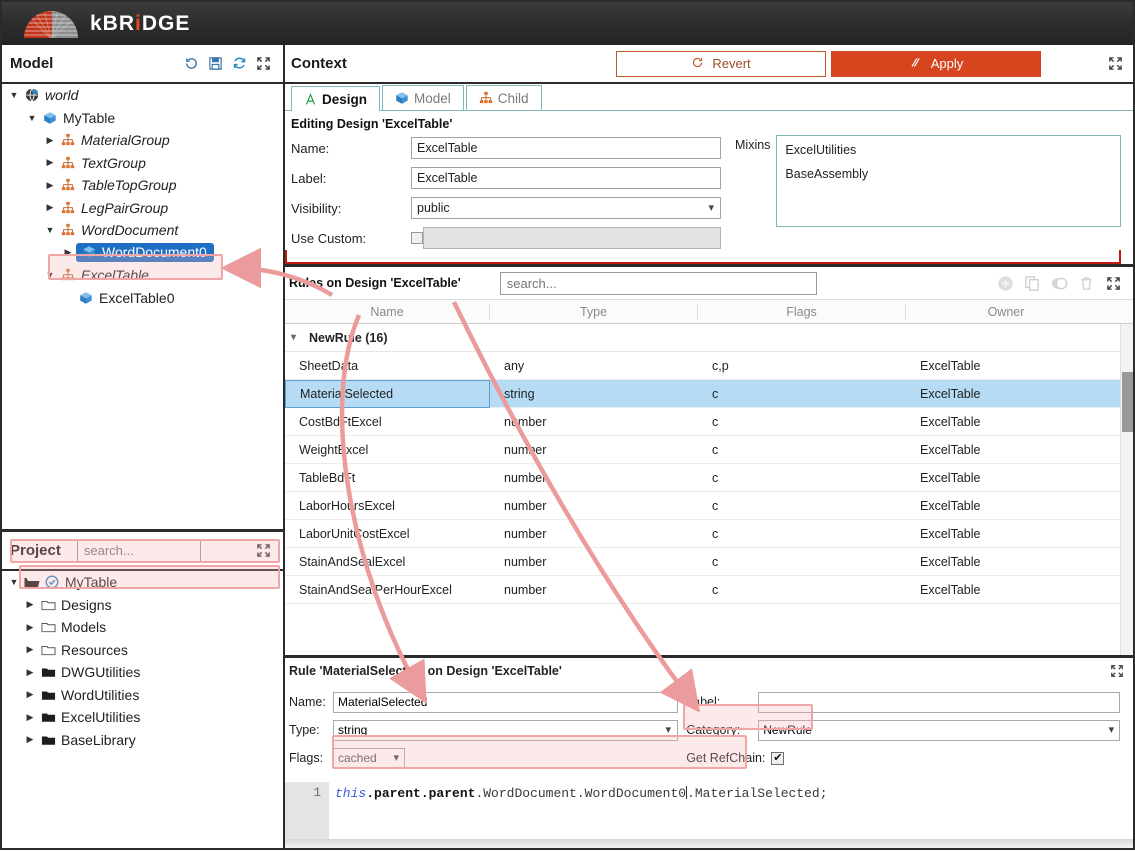 This screenshot has height=852, width=1135. I want to click on folder-solid-icon, so click(48, 717).